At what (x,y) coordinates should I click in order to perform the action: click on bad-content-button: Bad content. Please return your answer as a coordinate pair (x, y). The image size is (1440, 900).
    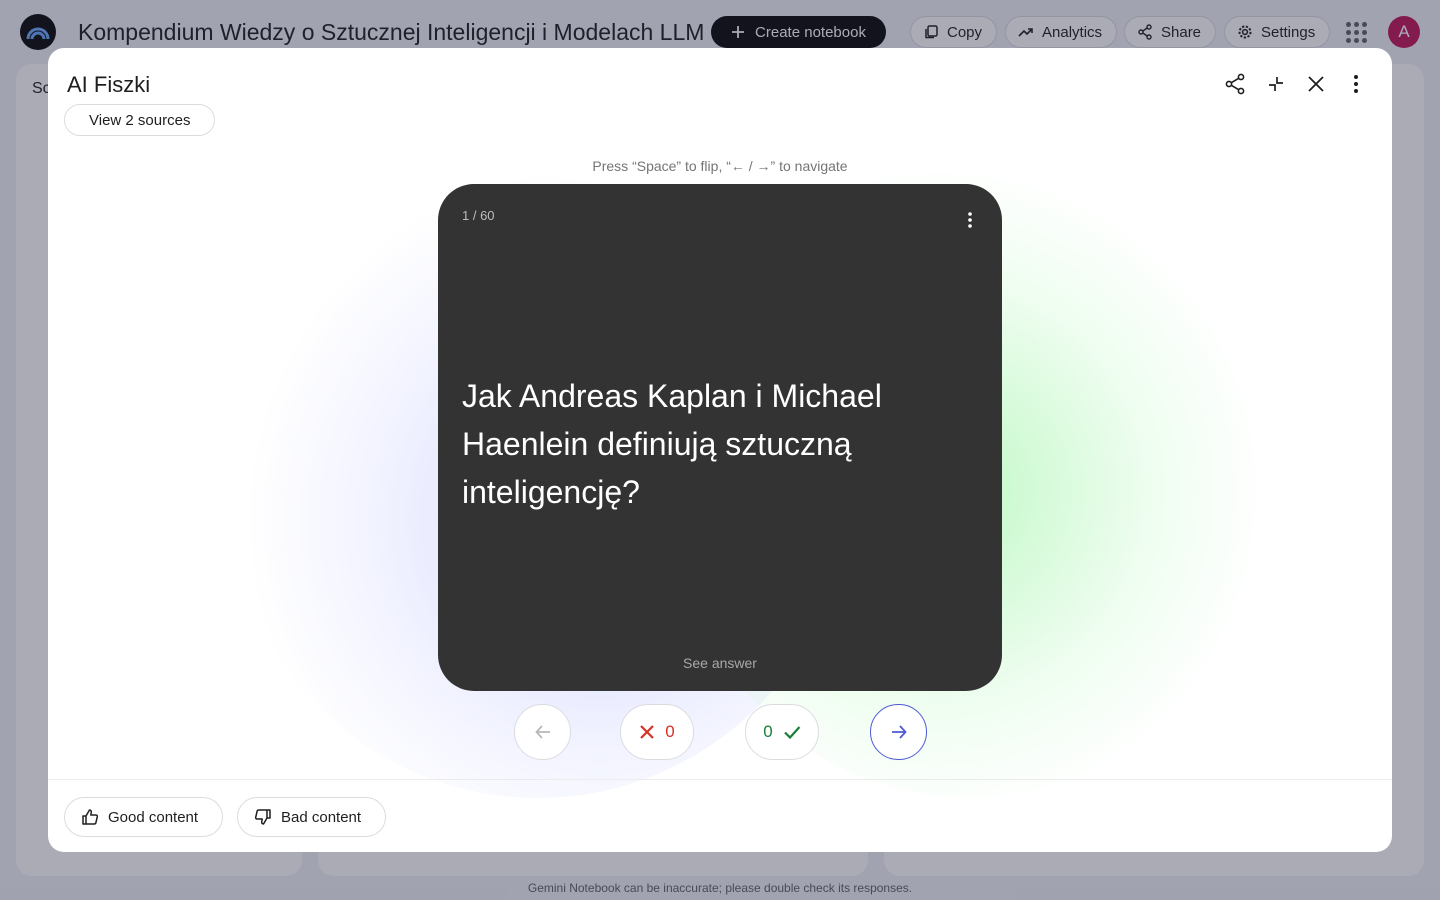
    Looking at the image, I should click on (312, 817).